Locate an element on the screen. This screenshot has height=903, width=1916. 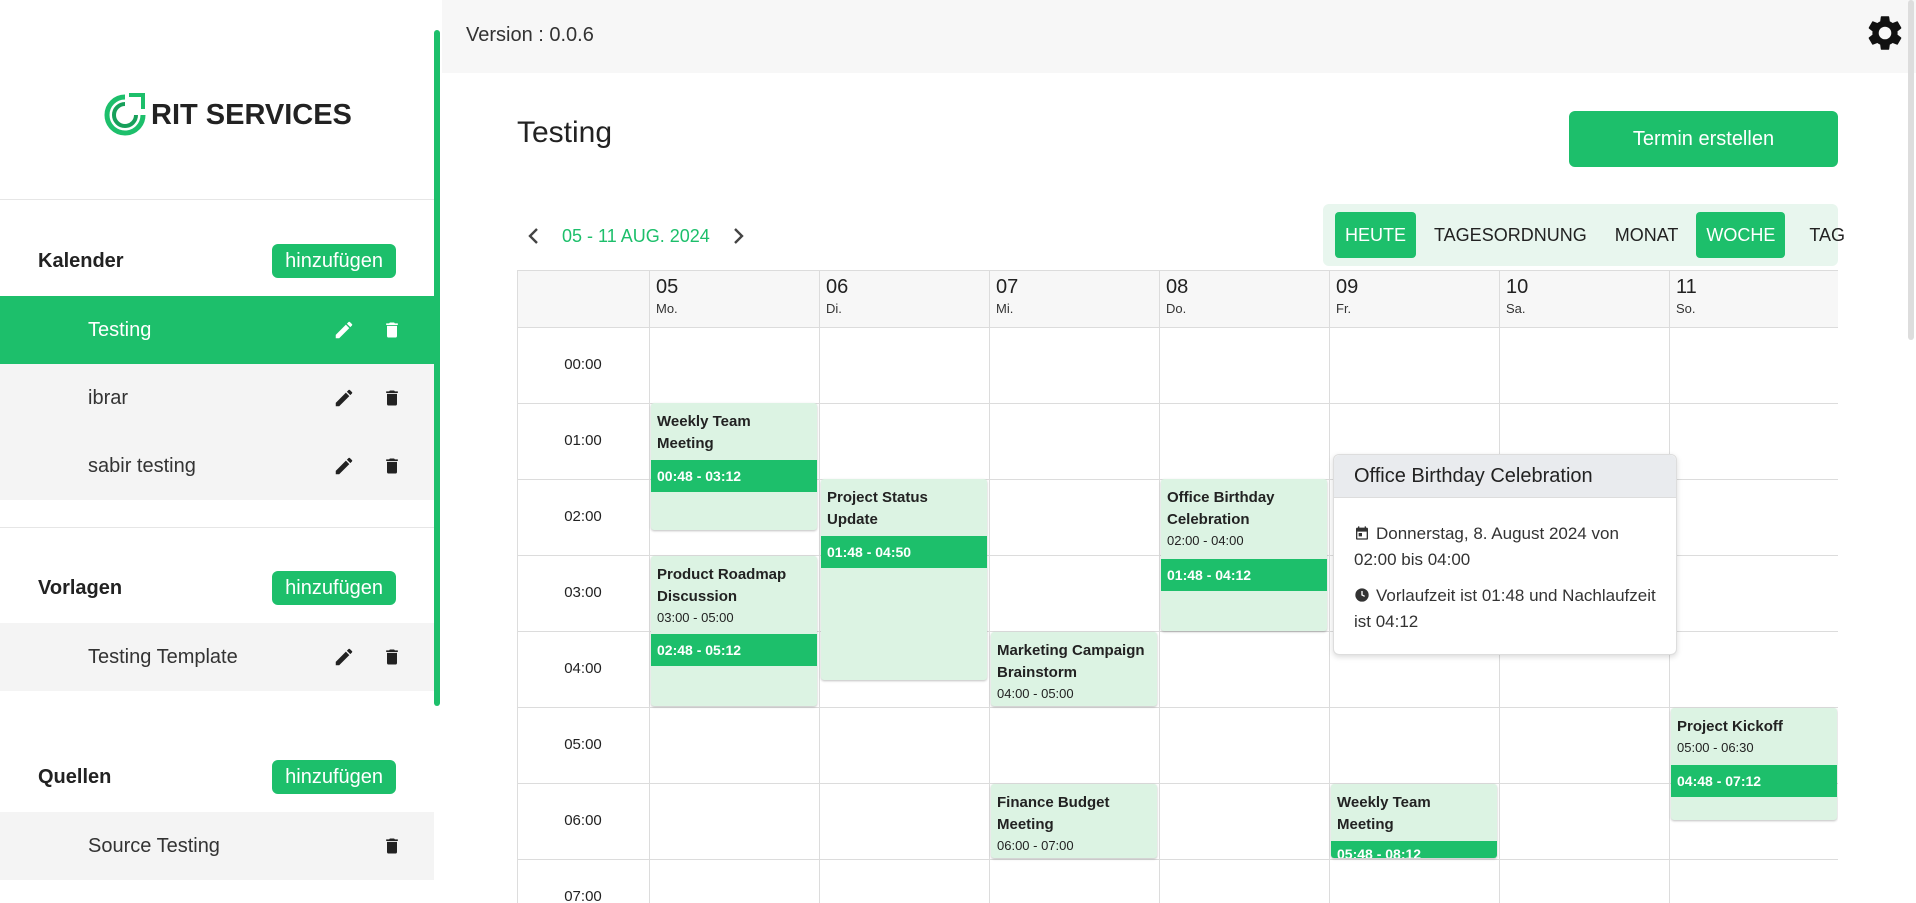
source-item-source-testing: Source Testing is located at coordinates (217, 846).